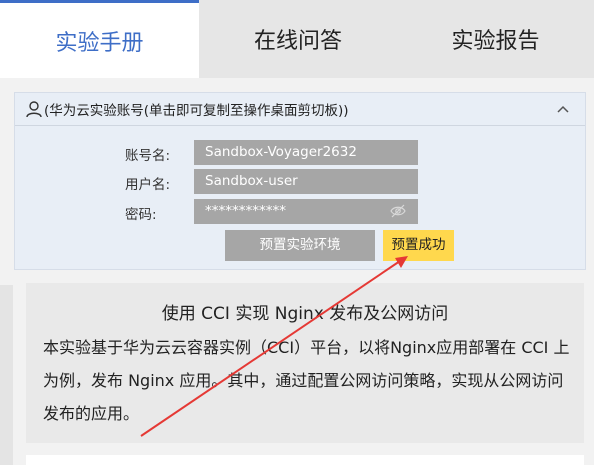 This screenshot has height=465, width=594. Describe the element at coordinates (398, 211) in the screenshot. I see `eye-off-icon` at that location.